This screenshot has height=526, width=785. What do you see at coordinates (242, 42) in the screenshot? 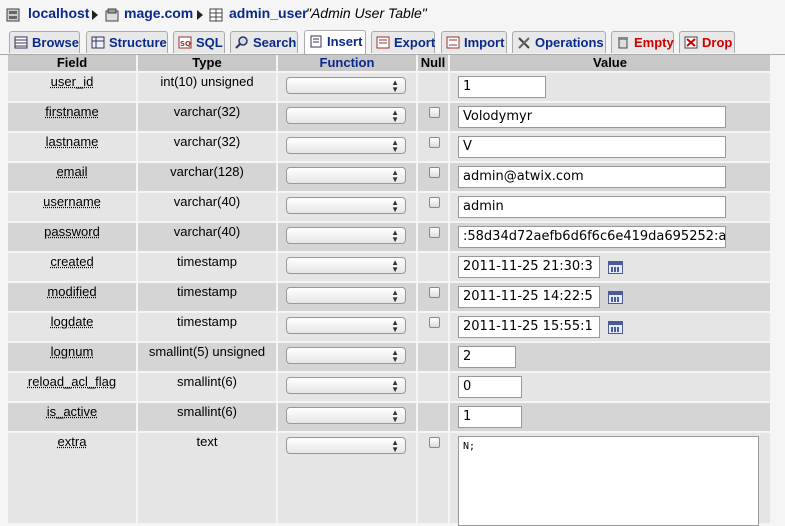
I see `search-icon` at bounding box center [242, 42].